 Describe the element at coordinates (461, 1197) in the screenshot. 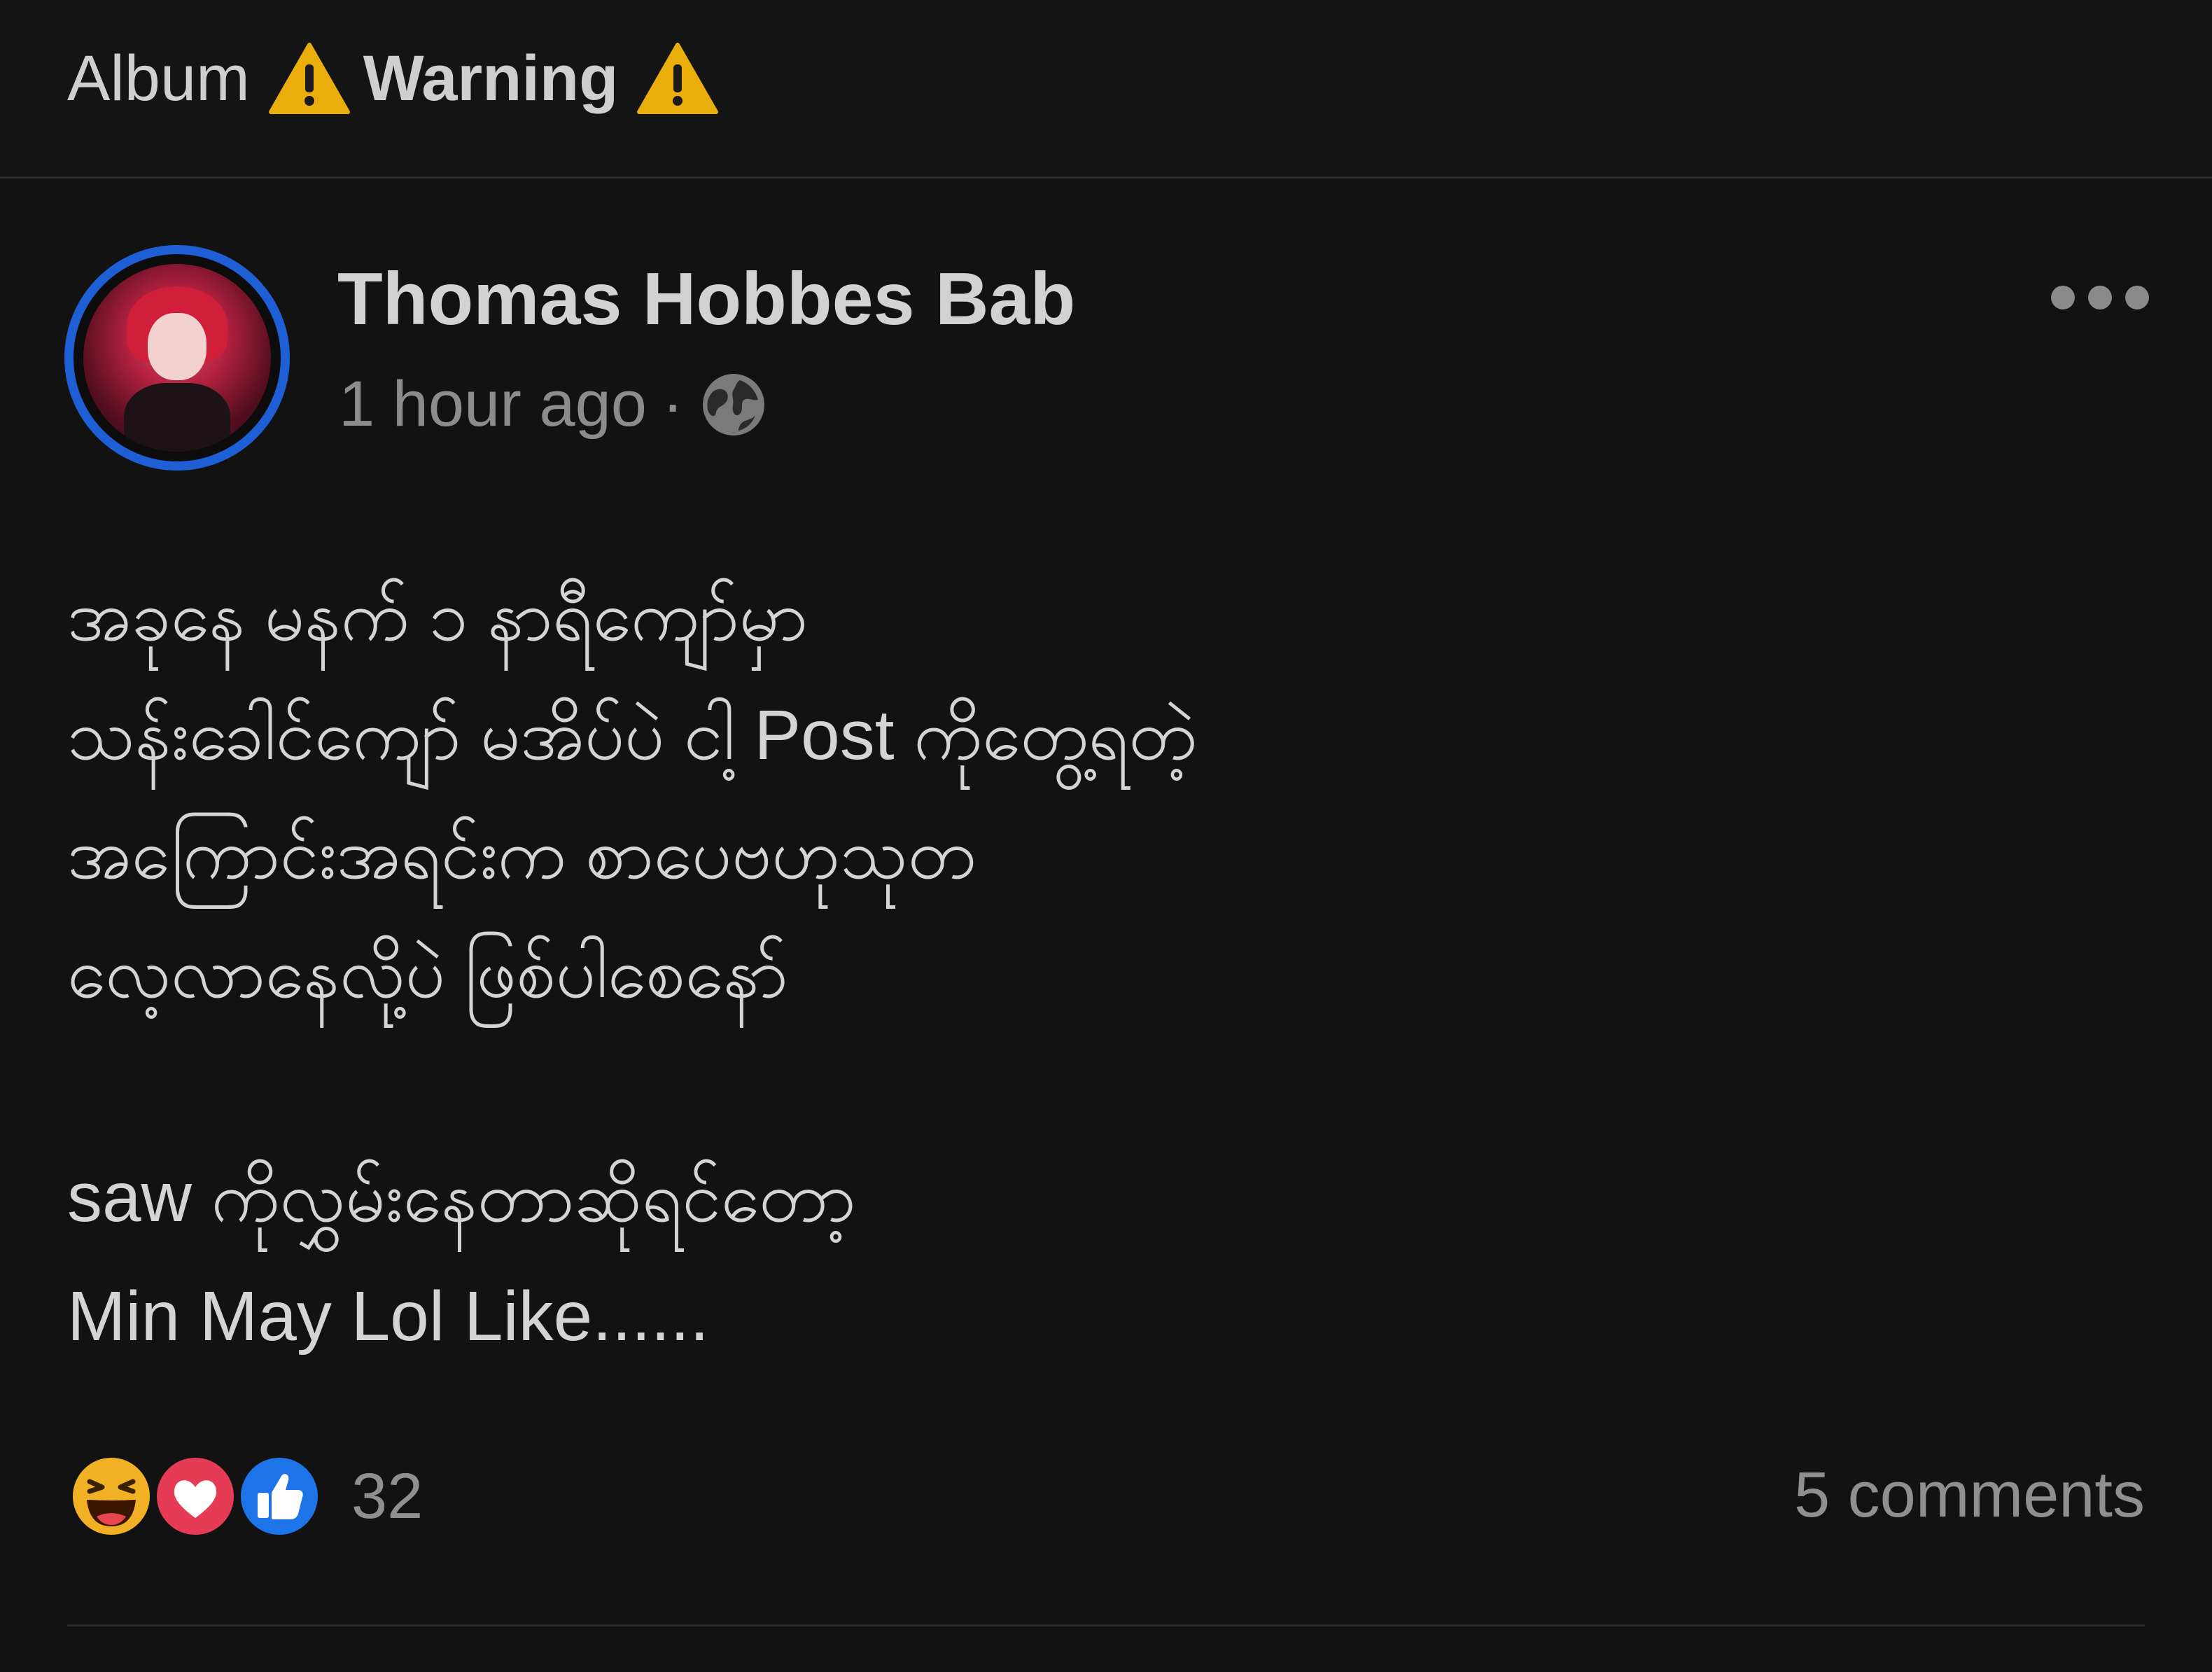

I see `post-text-line: saw ကိုလွှမ်းနေတာဆိုရင်တော့` at that location.